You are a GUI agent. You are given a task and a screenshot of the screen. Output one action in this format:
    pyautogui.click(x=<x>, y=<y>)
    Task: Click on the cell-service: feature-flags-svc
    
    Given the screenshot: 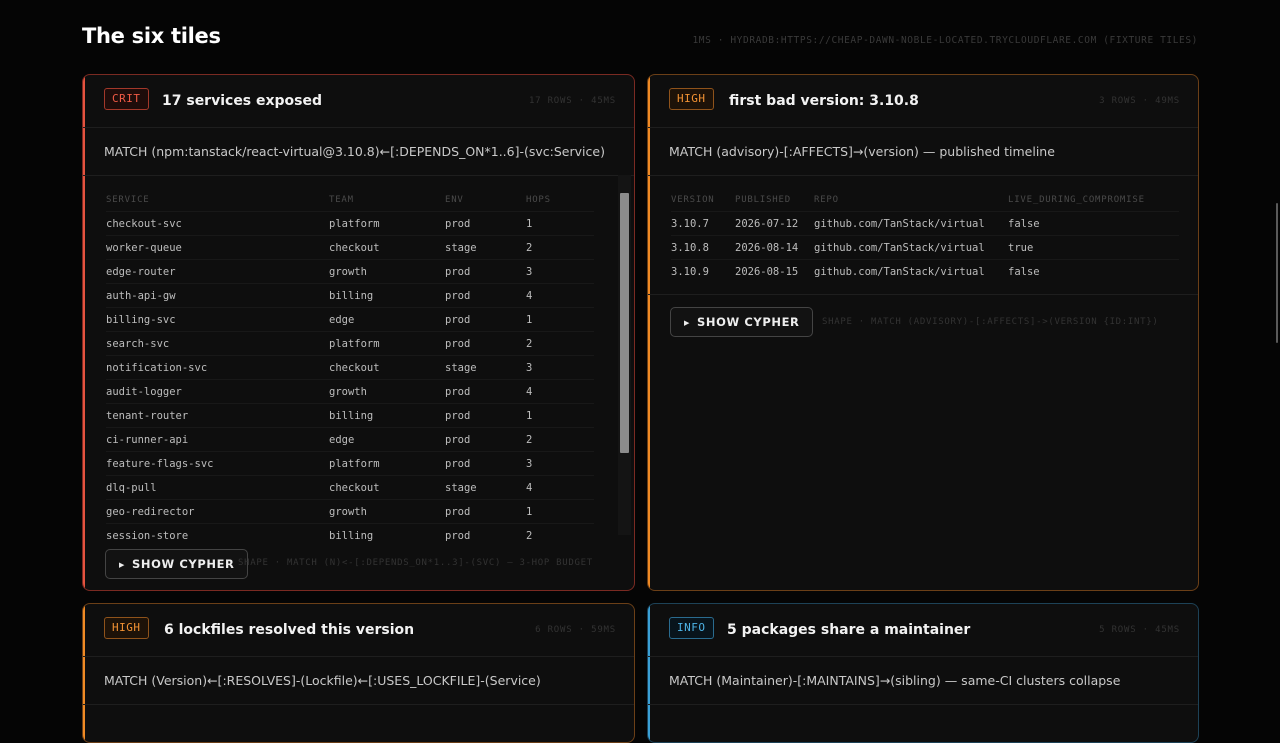 What is the action you would take?
    pyautogui.click(x=217, y=463)
    